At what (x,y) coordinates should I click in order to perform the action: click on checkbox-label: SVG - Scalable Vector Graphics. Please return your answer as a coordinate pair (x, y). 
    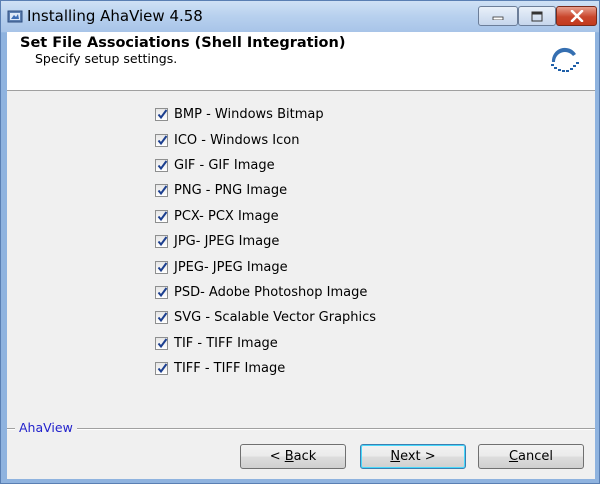
    Looking at the image, I should click on (275, 318).